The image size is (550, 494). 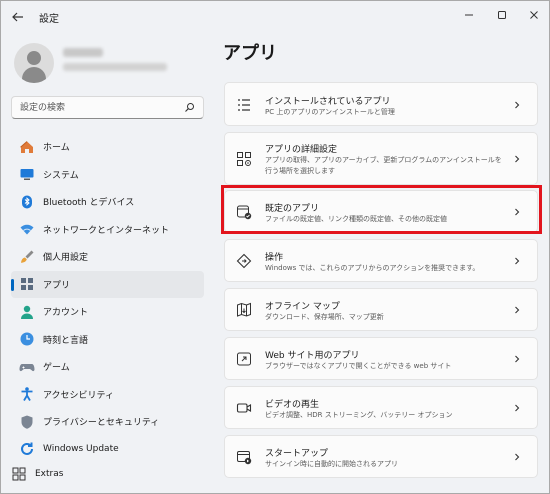 I want to click on card-offline-maps: オフライン マップ ダウンロード、保存場所、マップ更新, so click(x=381, y=309).